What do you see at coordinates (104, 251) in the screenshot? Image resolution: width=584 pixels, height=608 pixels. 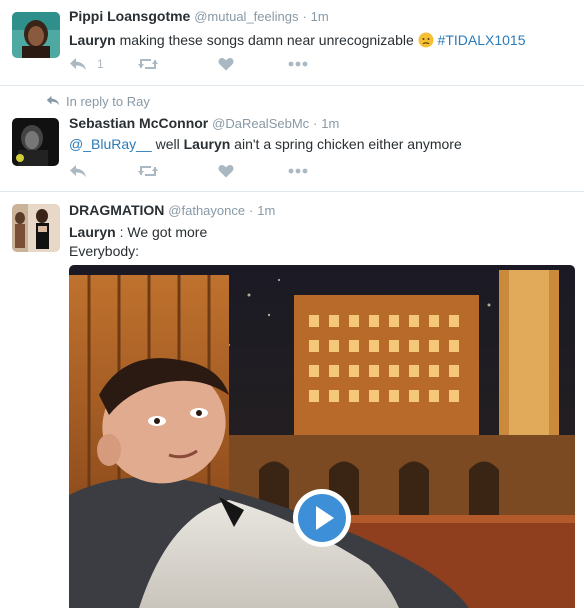 I see `tweet-text-line-2: Everybody:` at bounding box center [104, 251].